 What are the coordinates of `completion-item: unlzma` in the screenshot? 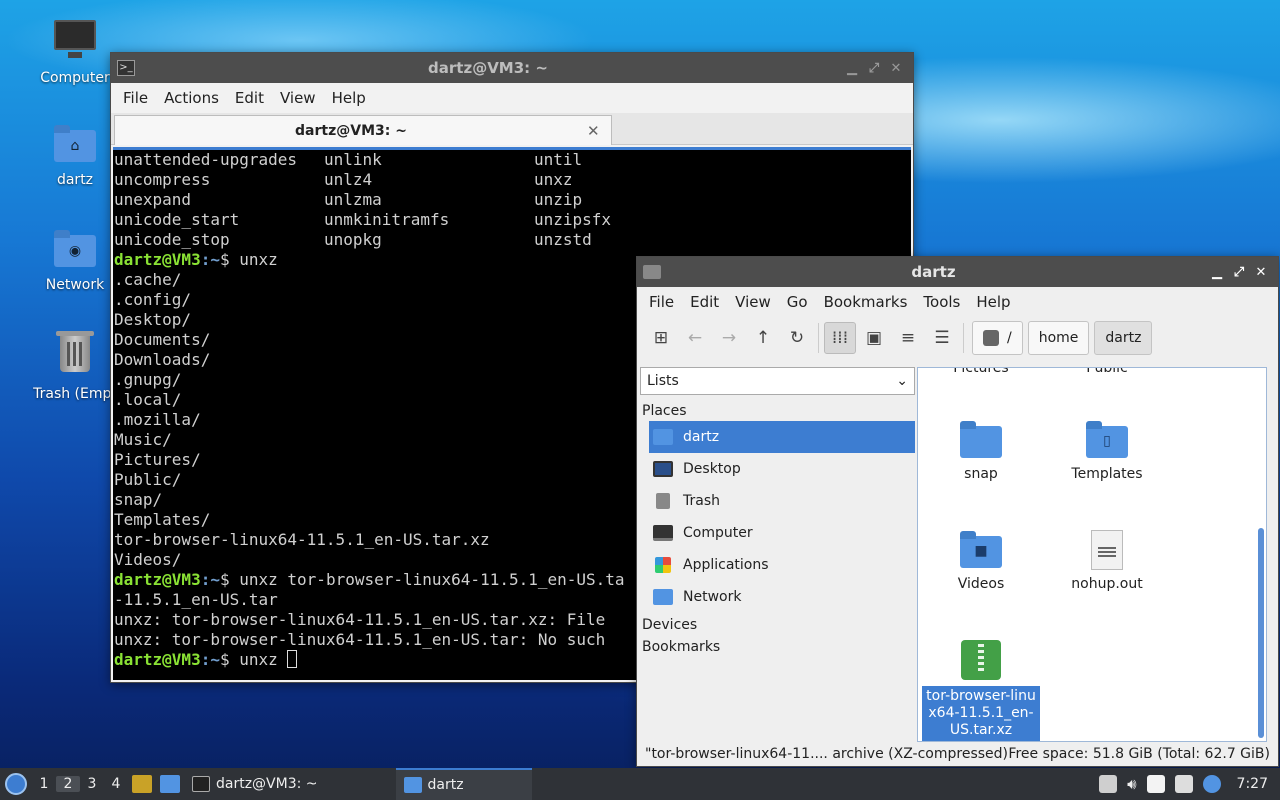 It's located at (353, 199).